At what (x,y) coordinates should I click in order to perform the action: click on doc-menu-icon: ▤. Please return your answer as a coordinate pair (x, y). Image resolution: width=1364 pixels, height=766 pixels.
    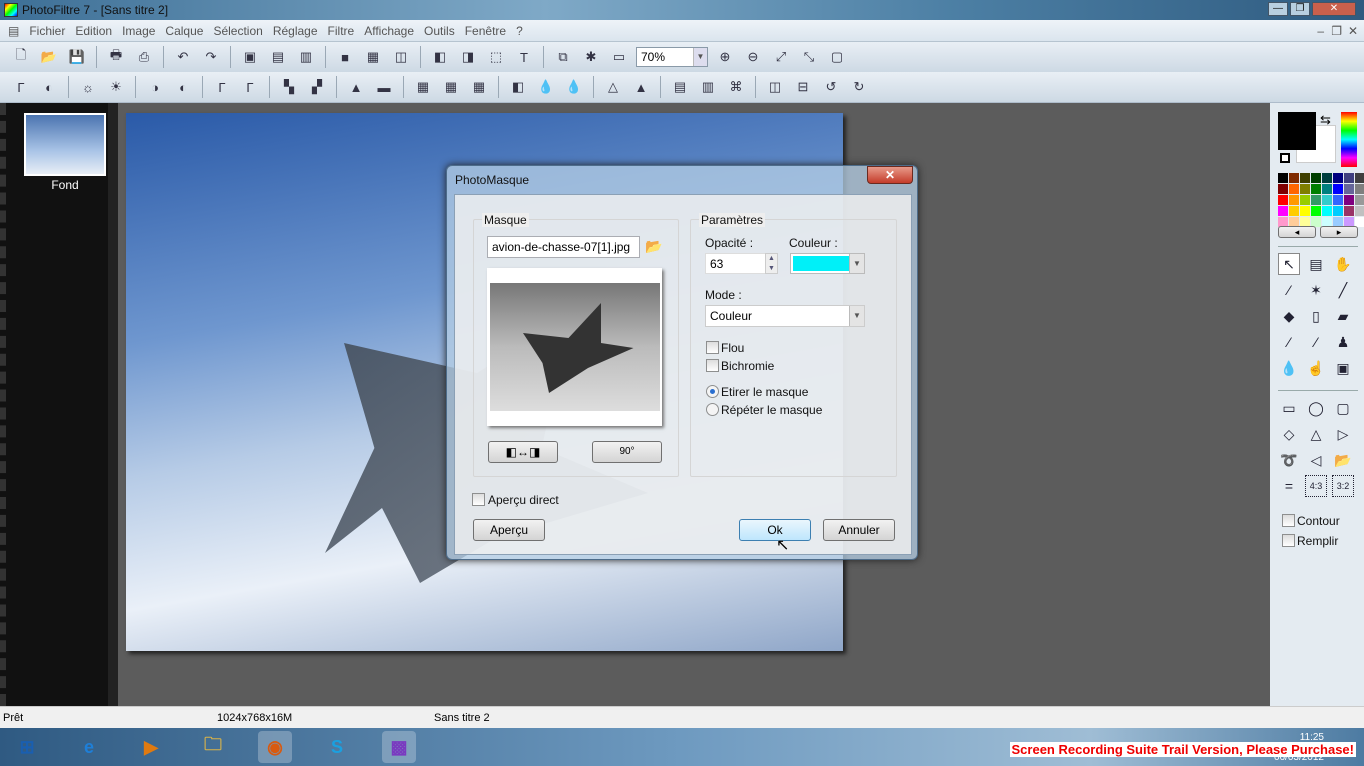
    Looking at the image, I should click on (12, 31).